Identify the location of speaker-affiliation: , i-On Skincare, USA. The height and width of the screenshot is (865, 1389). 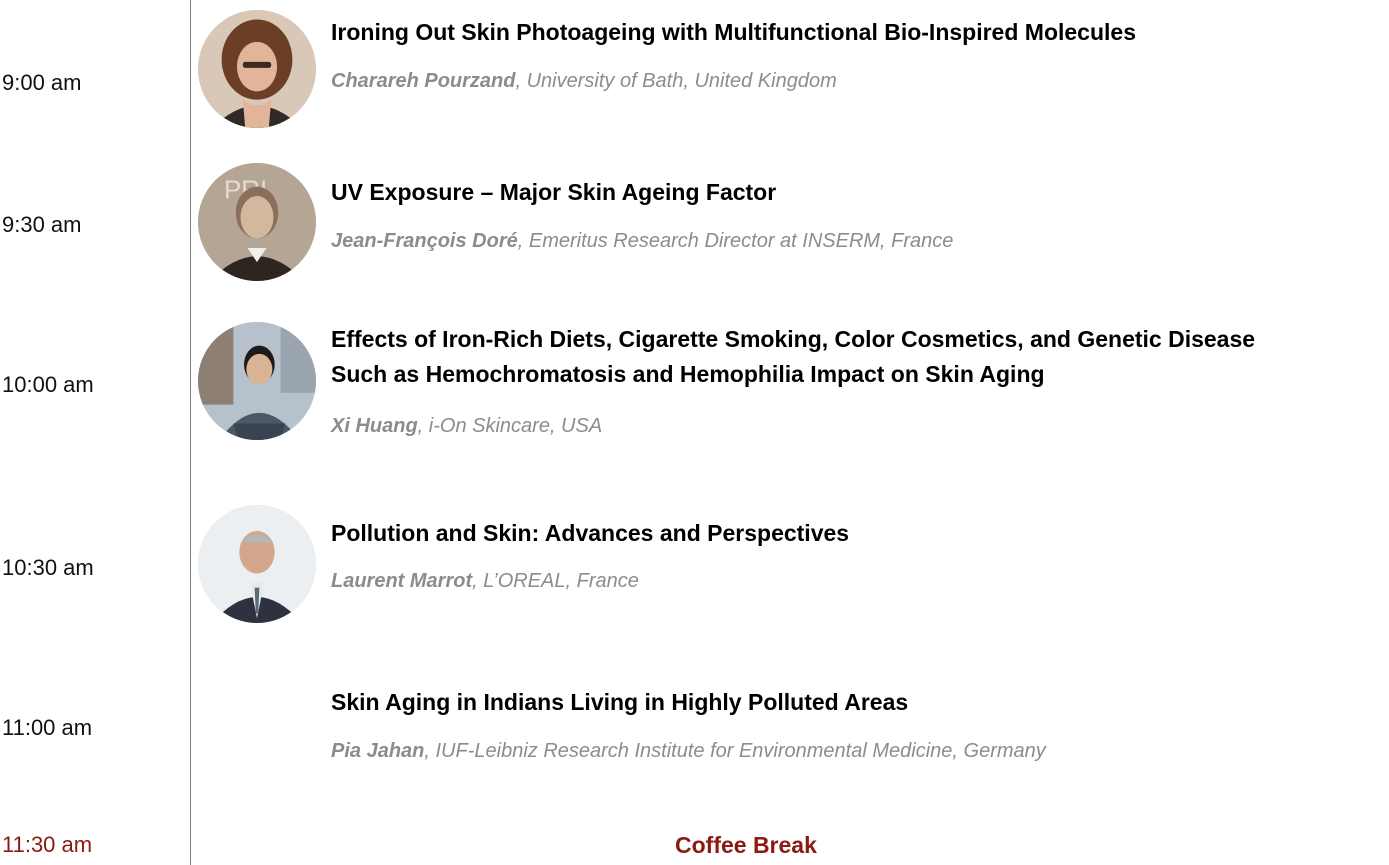
(510, 426).